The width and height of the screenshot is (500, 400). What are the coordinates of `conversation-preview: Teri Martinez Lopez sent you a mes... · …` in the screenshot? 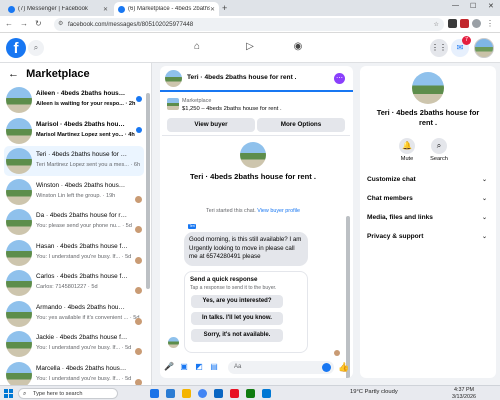 It's located at (88, 165).